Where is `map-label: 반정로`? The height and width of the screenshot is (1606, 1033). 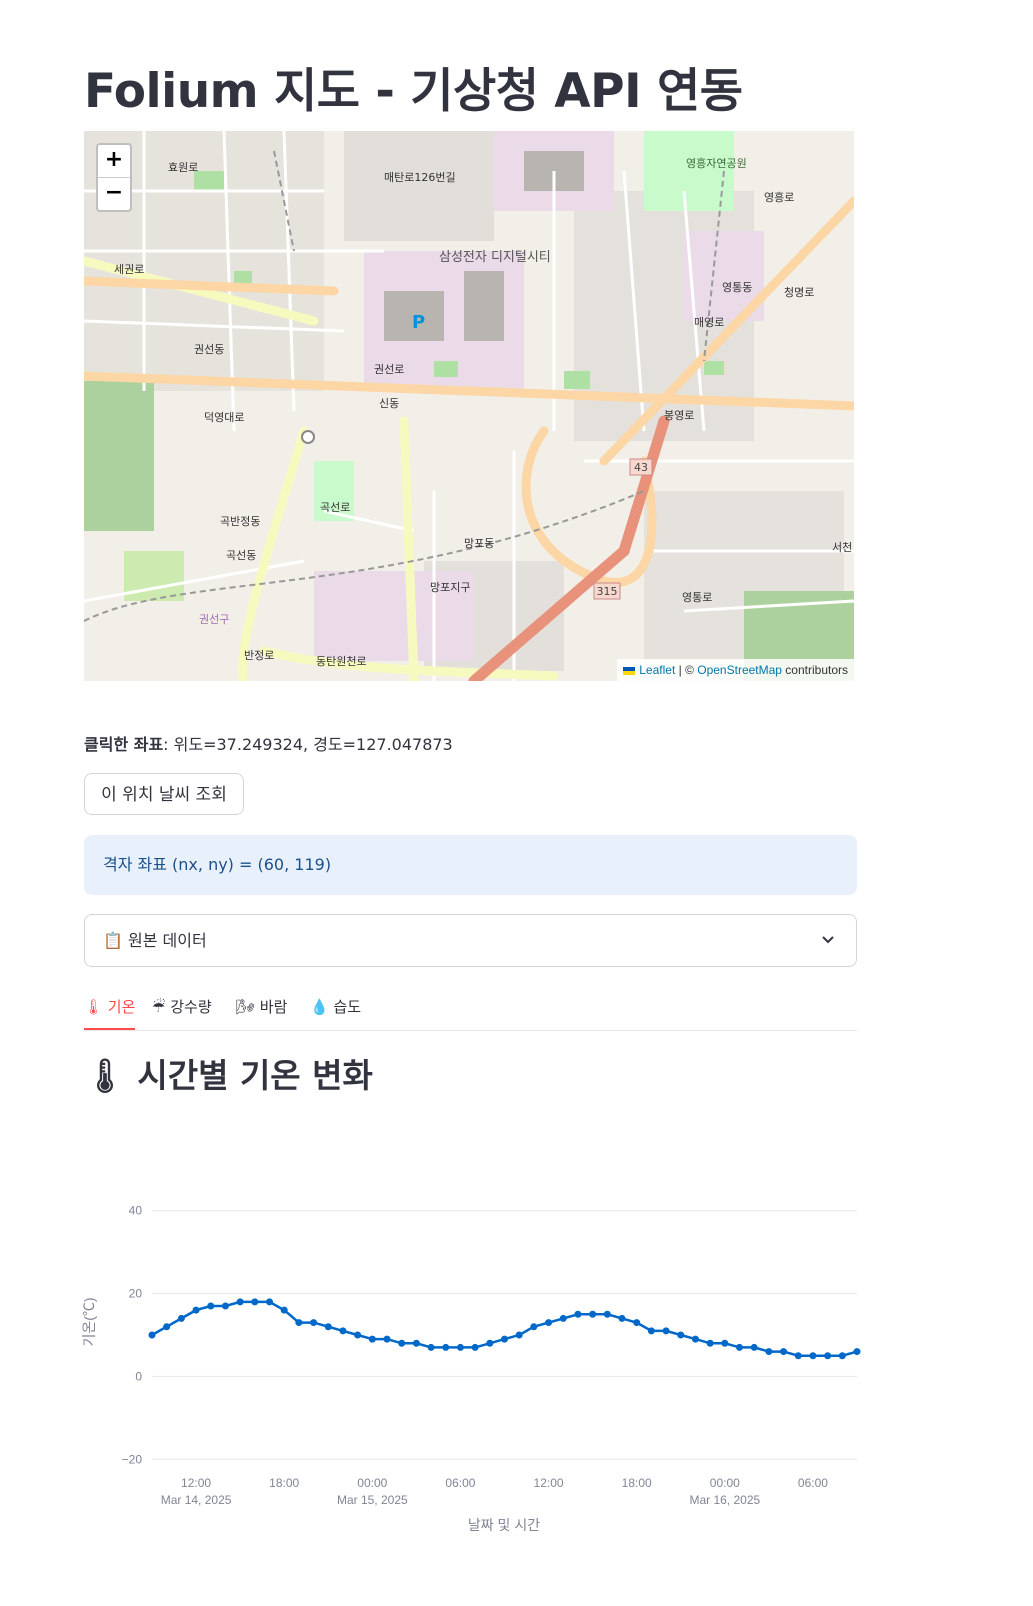 map-label: 반정로 is located at coordinates (259, 655).